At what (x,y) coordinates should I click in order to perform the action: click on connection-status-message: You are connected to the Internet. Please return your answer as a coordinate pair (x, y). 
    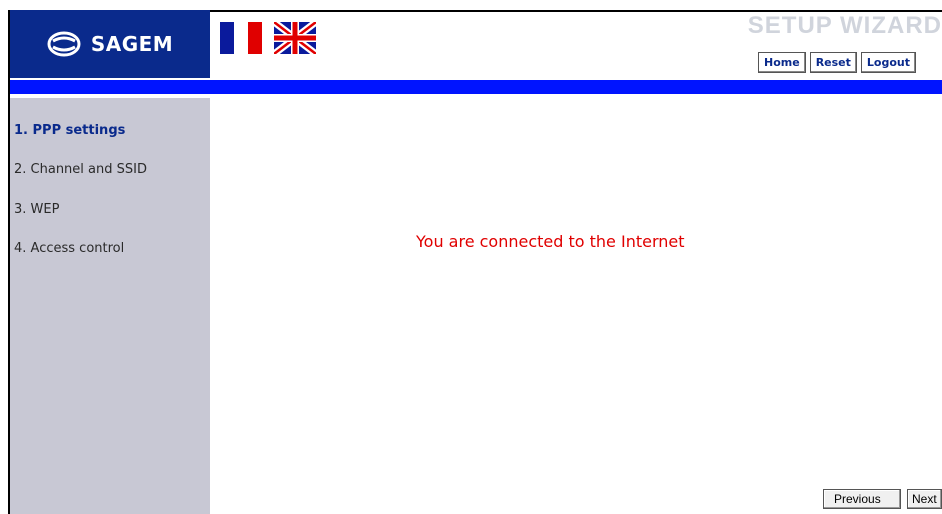
    Looking at the image, I should click on (550, 241).